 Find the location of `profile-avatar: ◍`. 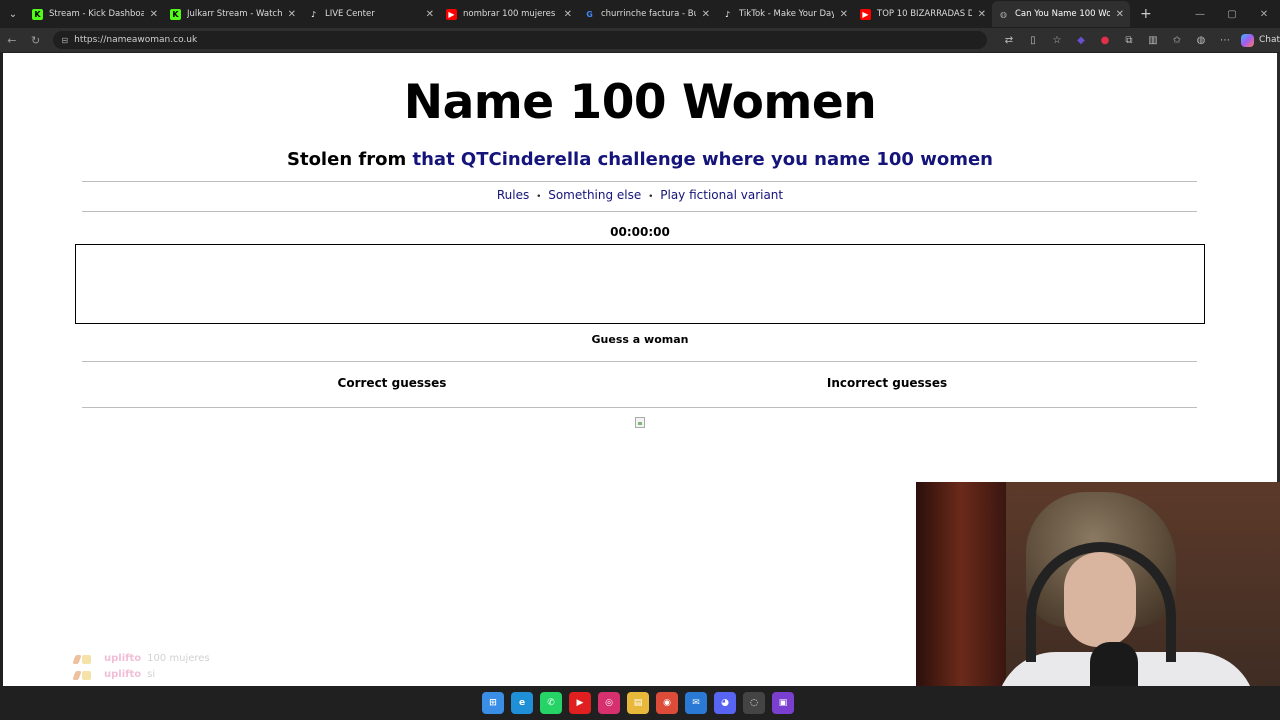

profile-avatar: ◍ is located at coordinates (1201, 40).